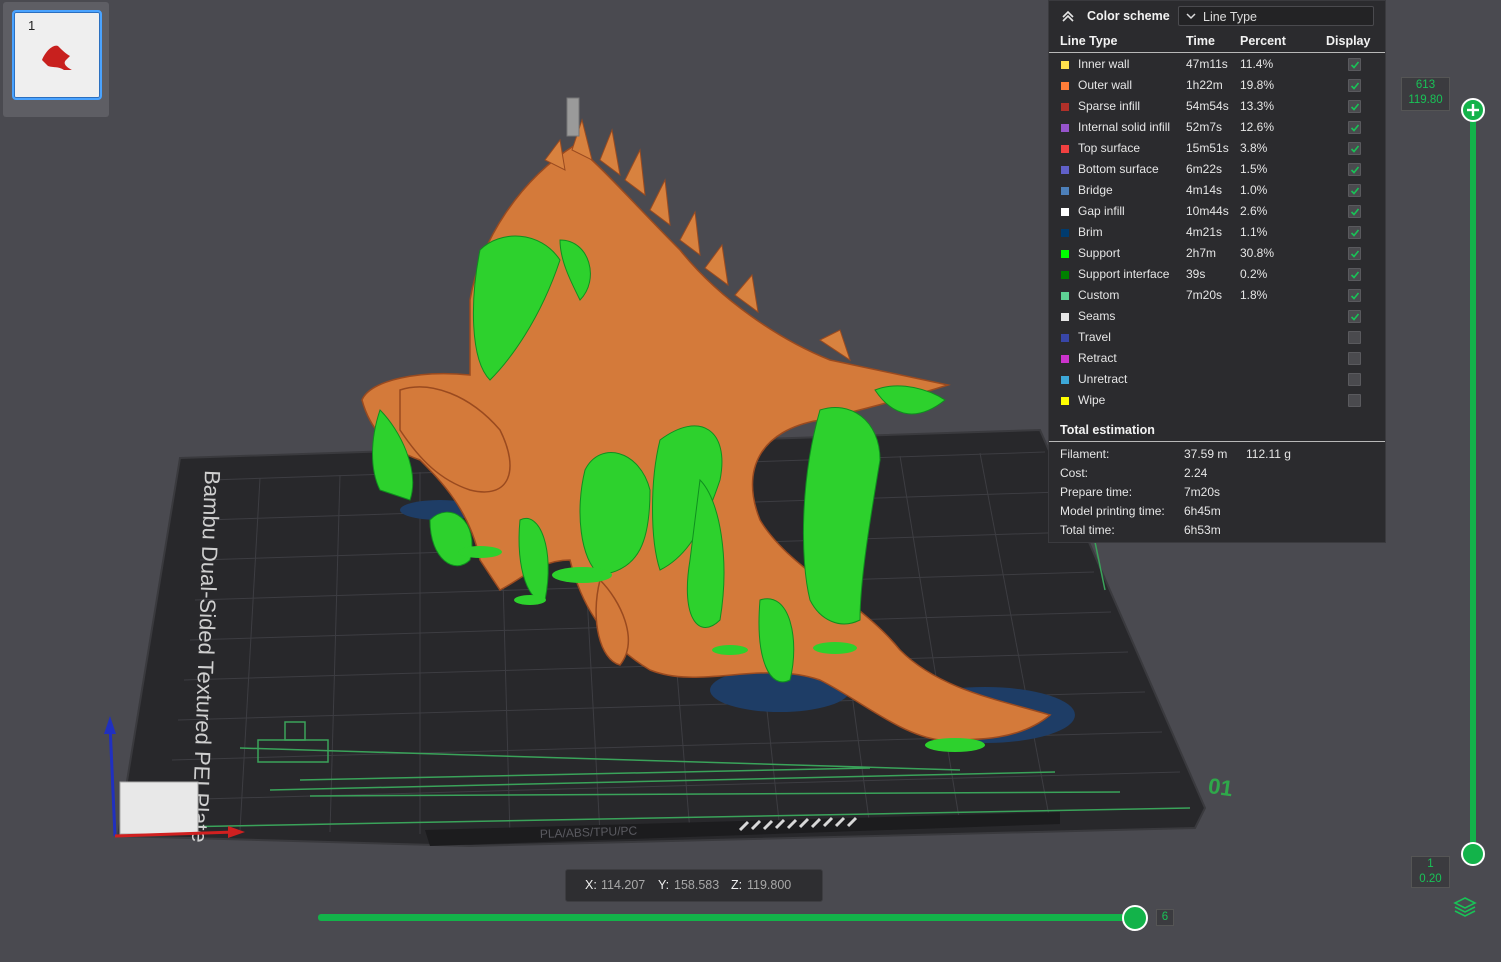  What do you see at coordinates (1217, 127) in the screenshot?
I see `legend-row: Internal solid infill 52m7s 12.6%` at bounding box center [1217, 127].